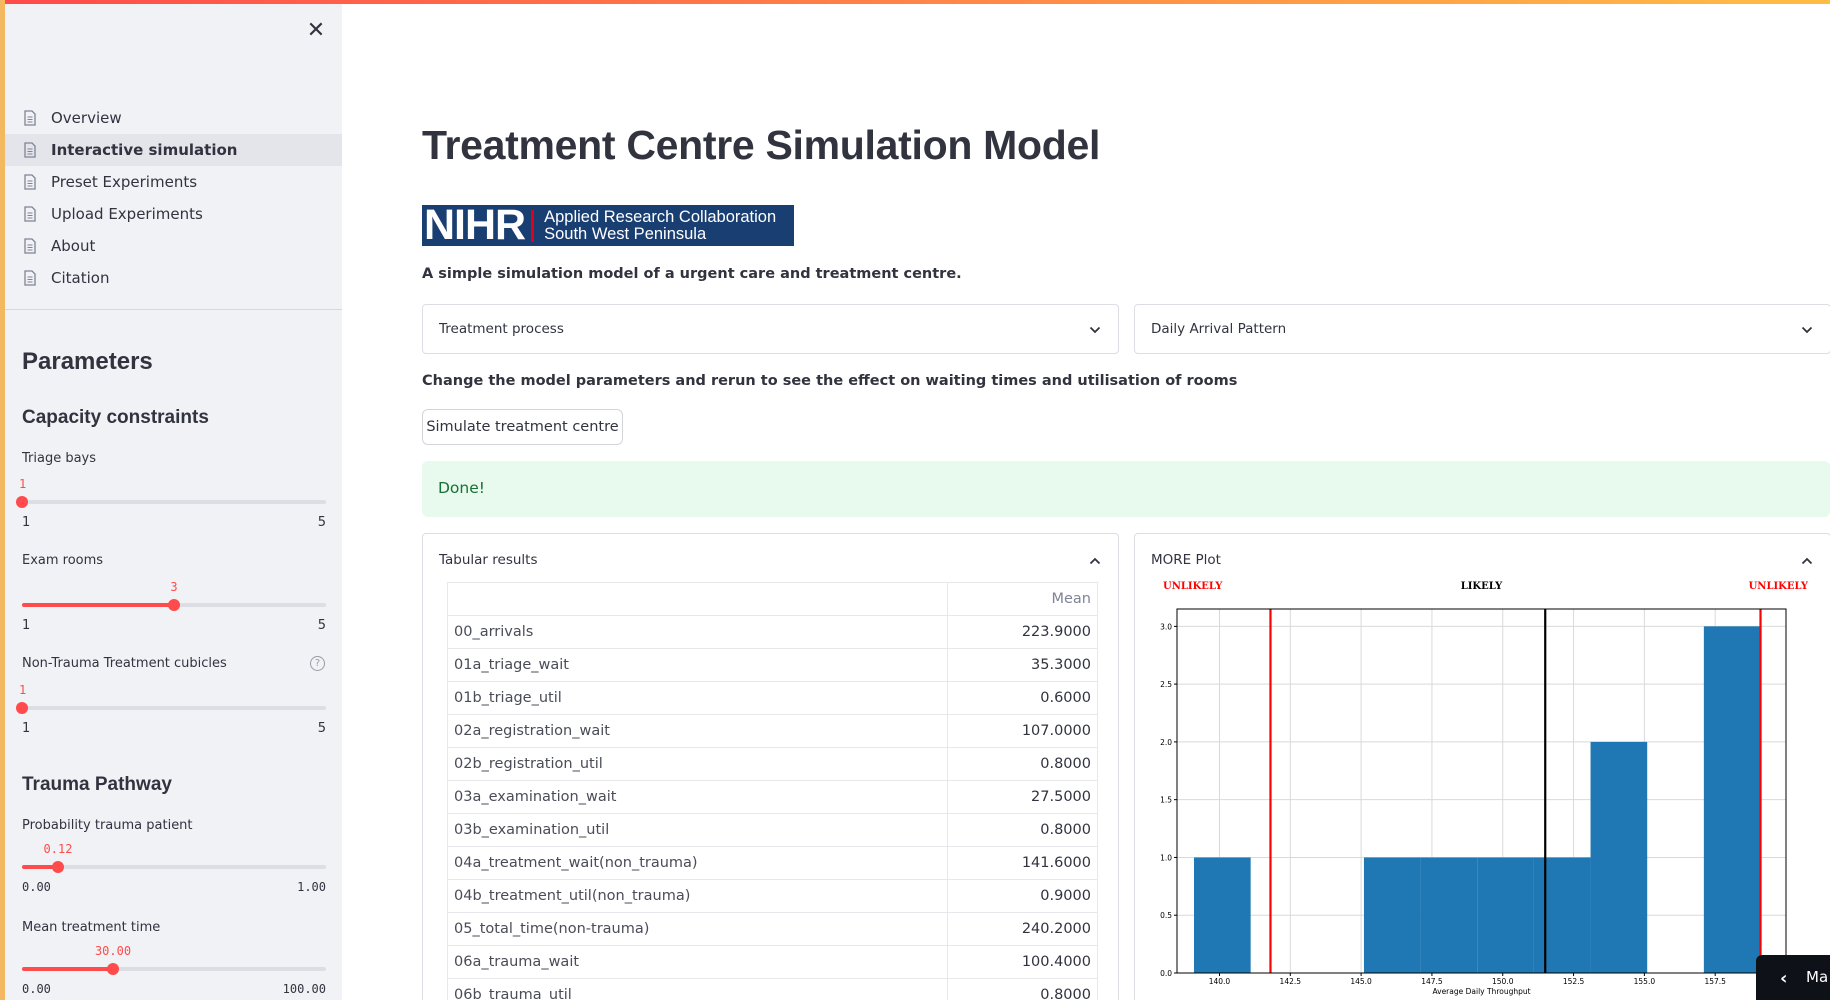 The image size is (1830, 1000). What do you see at coordinates (660, 216) in the screenshot?
I see `logo-line1: Applied Research Collaboration` at bounding box center [660, 216].